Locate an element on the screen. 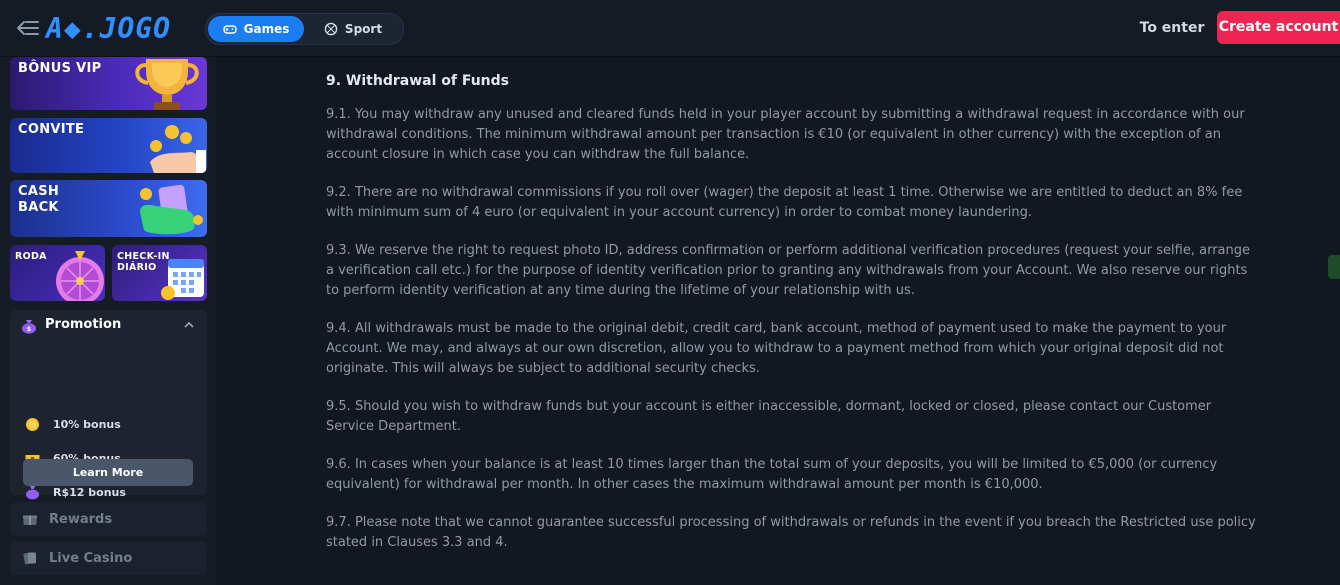 The height and width of the screenshot is (585, 1340). roda-title: RODA is located at coordinates (31, 256).